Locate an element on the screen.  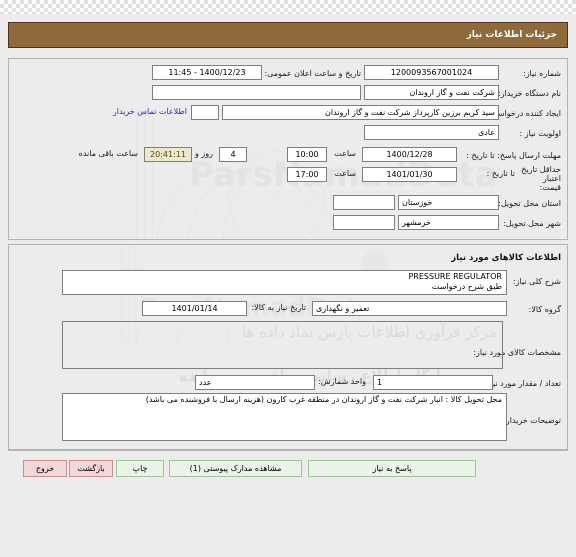
priority-label: اولویت نیاز : is located at coordinates (540, 133).